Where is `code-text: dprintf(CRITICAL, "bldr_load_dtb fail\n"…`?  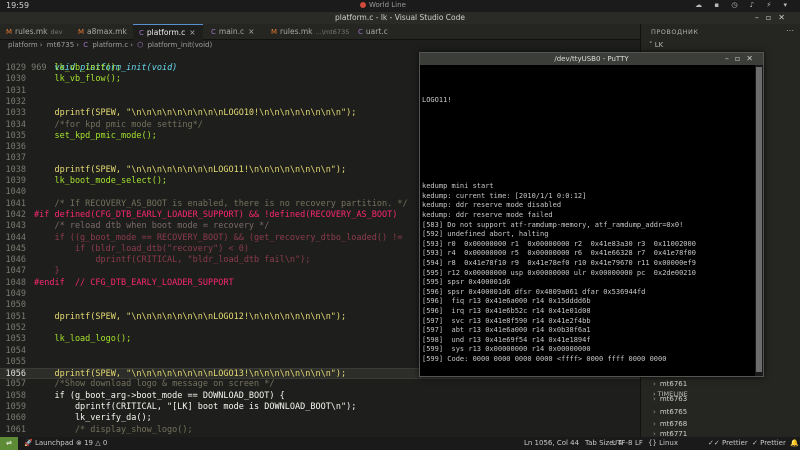 code-text: dprintf(CRITICAL, "bldr_load_dtb fail\n"… is located at coordinates (172, 260).